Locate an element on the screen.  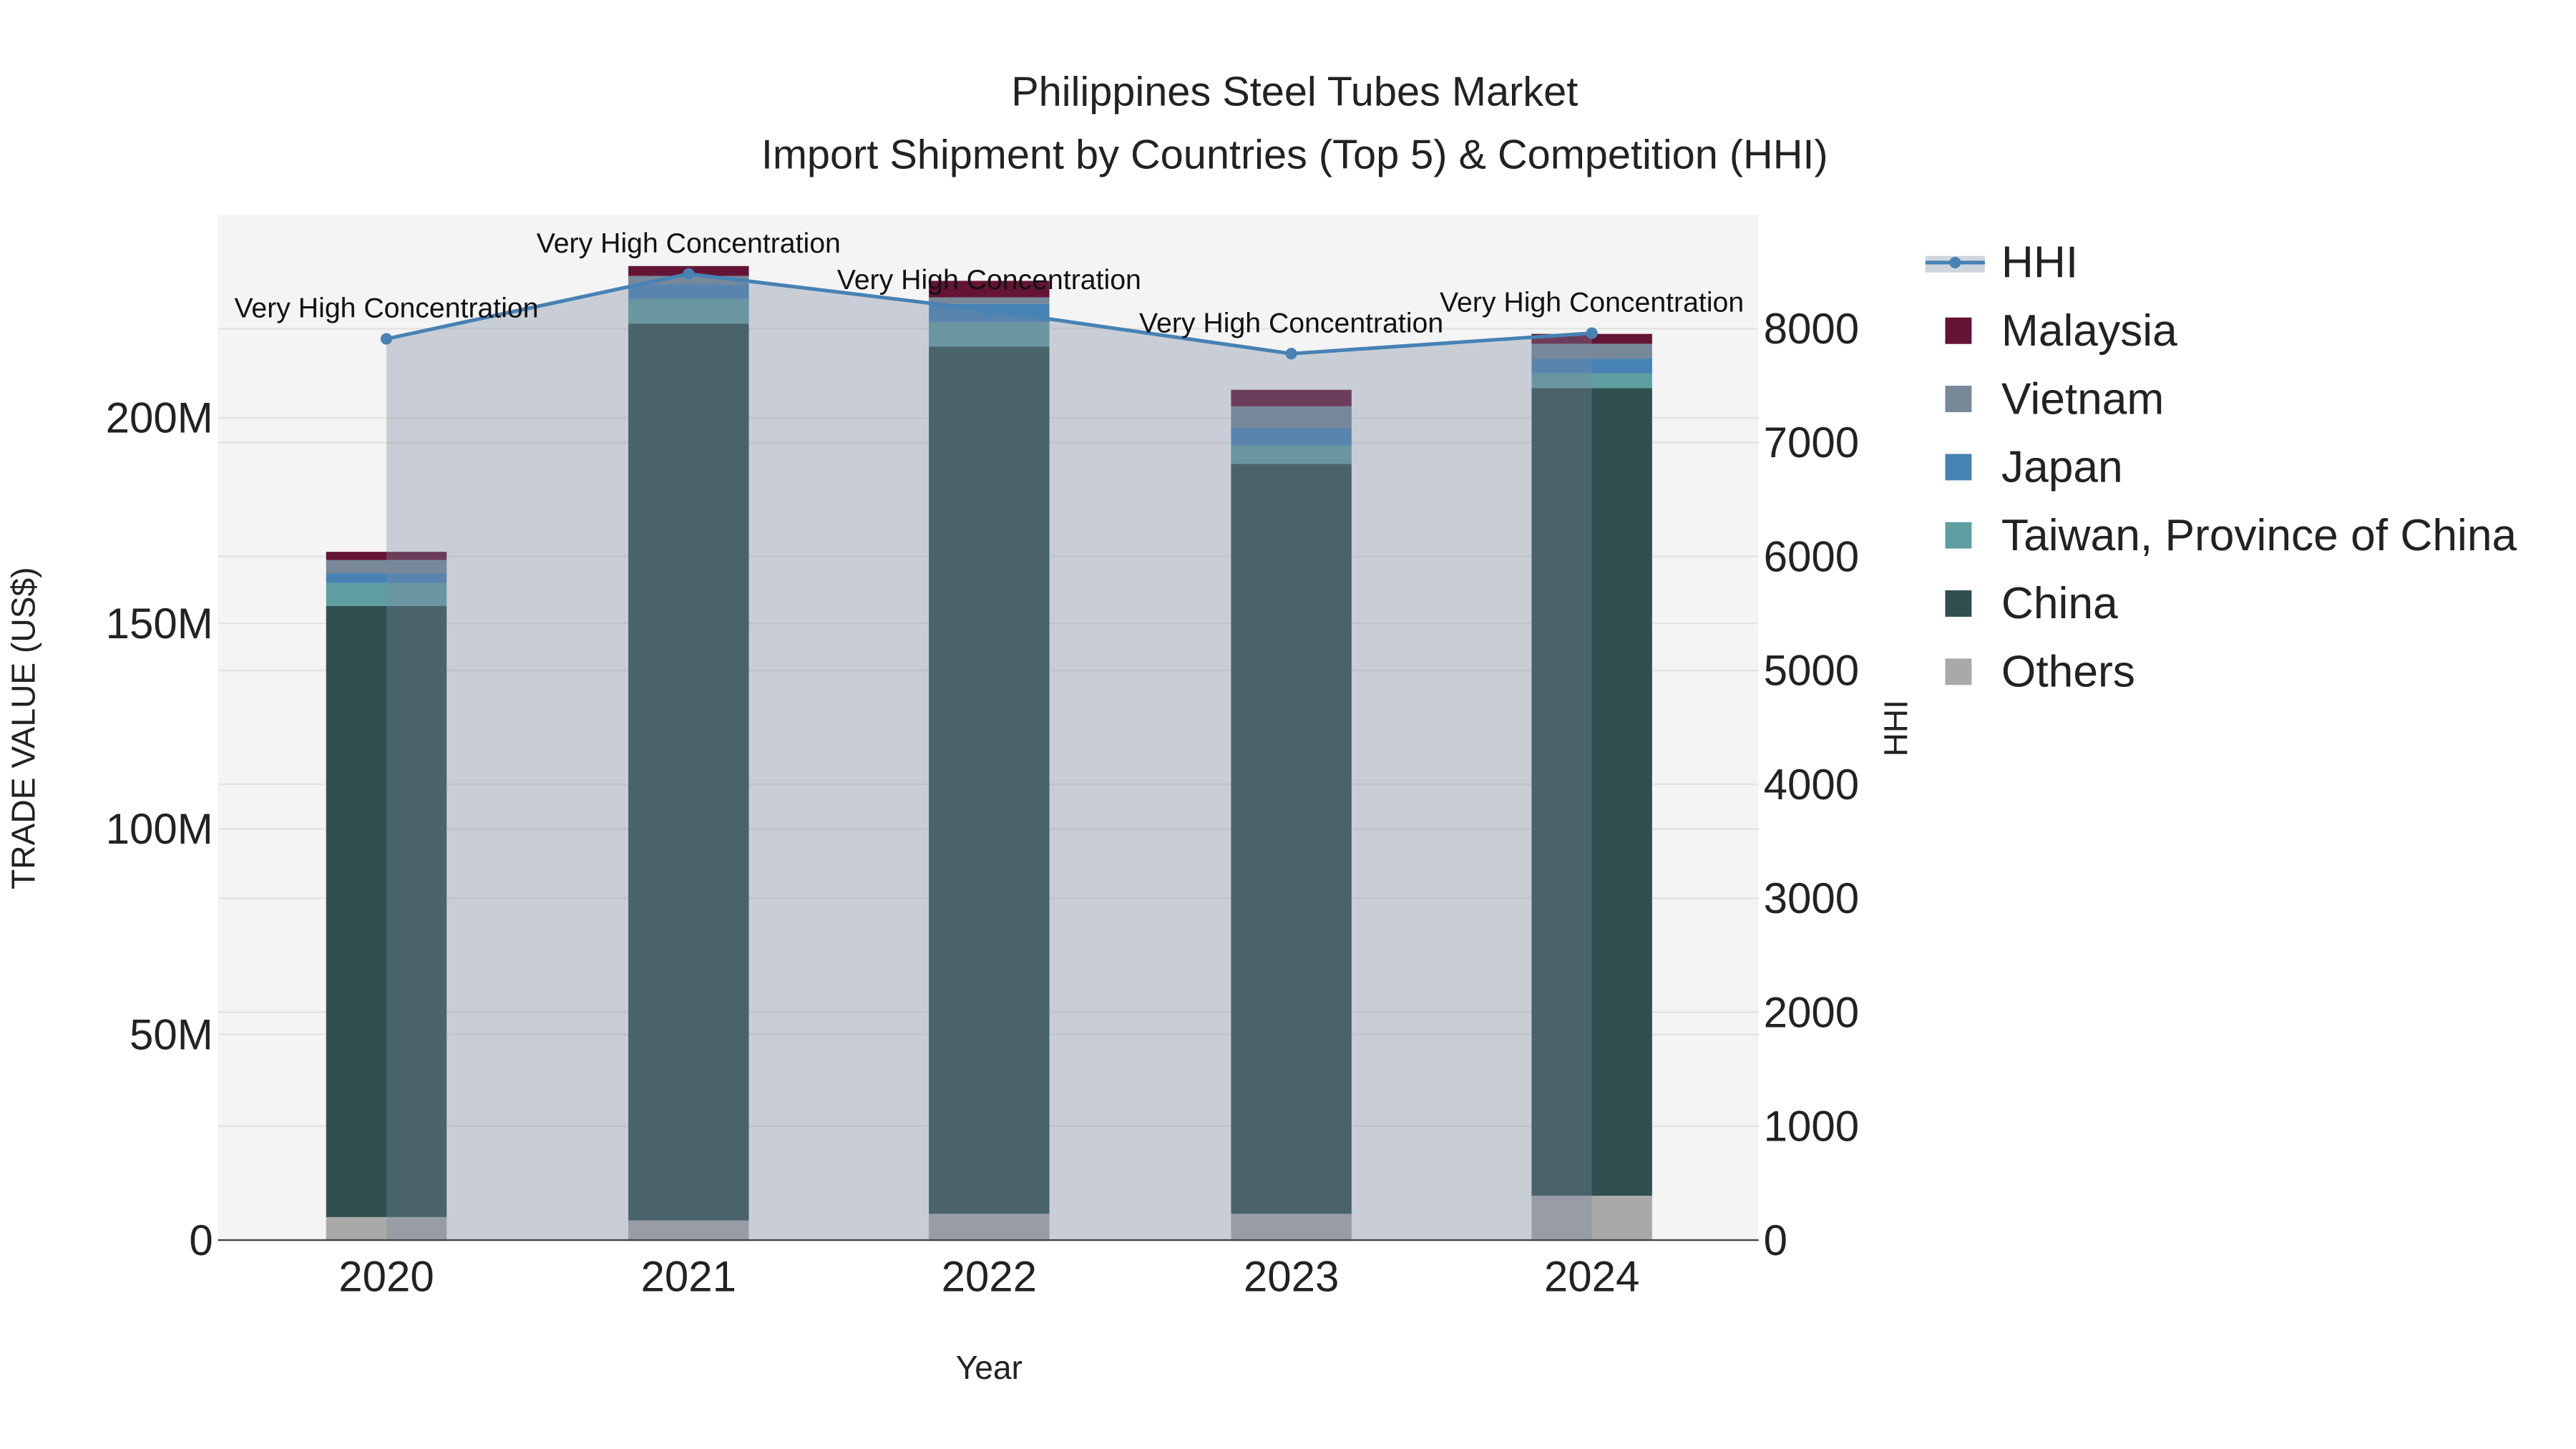
x-tick-label: 2021 is located at coordinates (688, 1277).